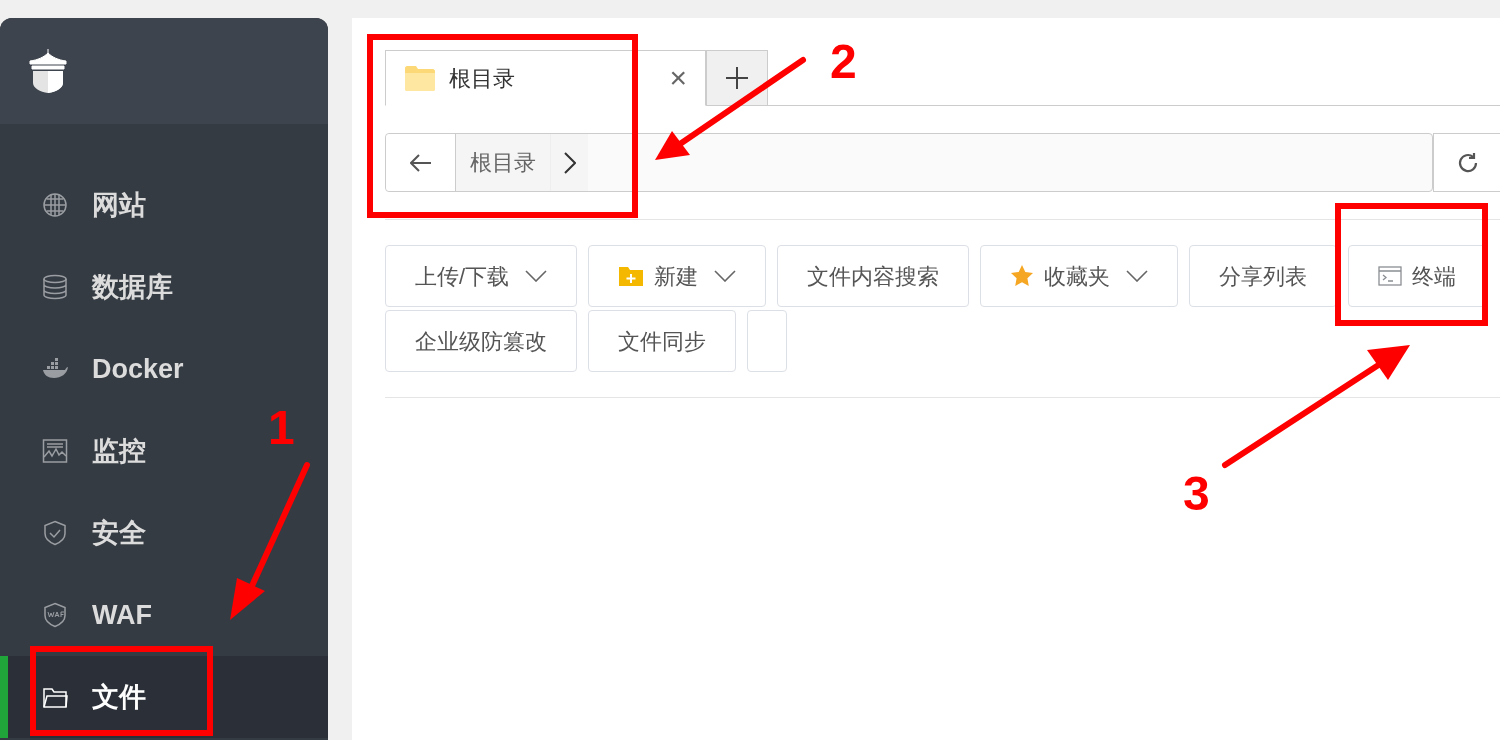 Image resolution: width=1500 pixels, height=740 pixels. Describe the element at coordinates (843, 62) in the screenshot. I see `annotation-number: 2` at that location.